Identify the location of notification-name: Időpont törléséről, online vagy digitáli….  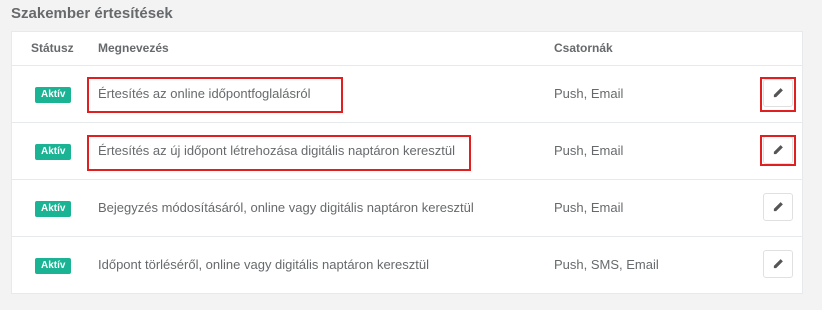
(263, 264).